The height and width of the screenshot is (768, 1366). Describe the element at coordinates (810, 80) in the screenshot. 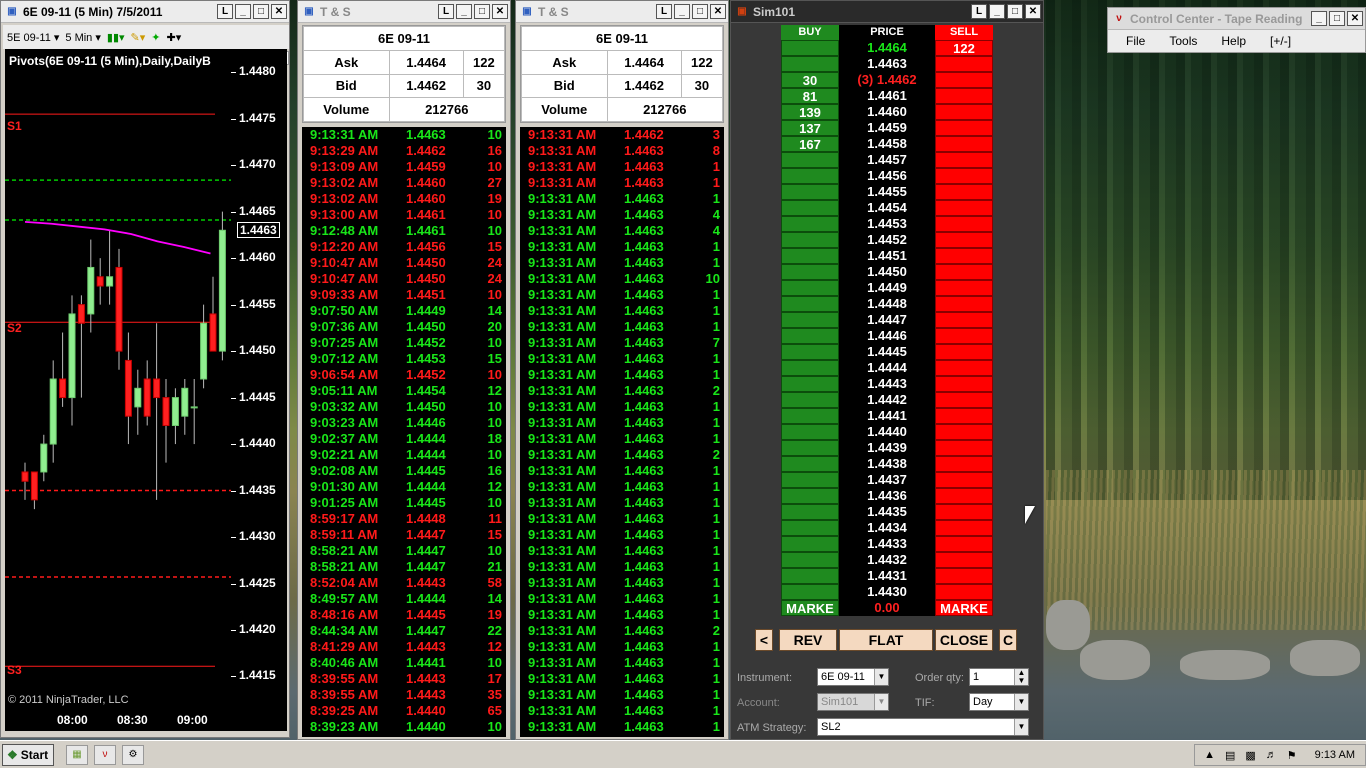

I see `buy-cell: 30` at that location.